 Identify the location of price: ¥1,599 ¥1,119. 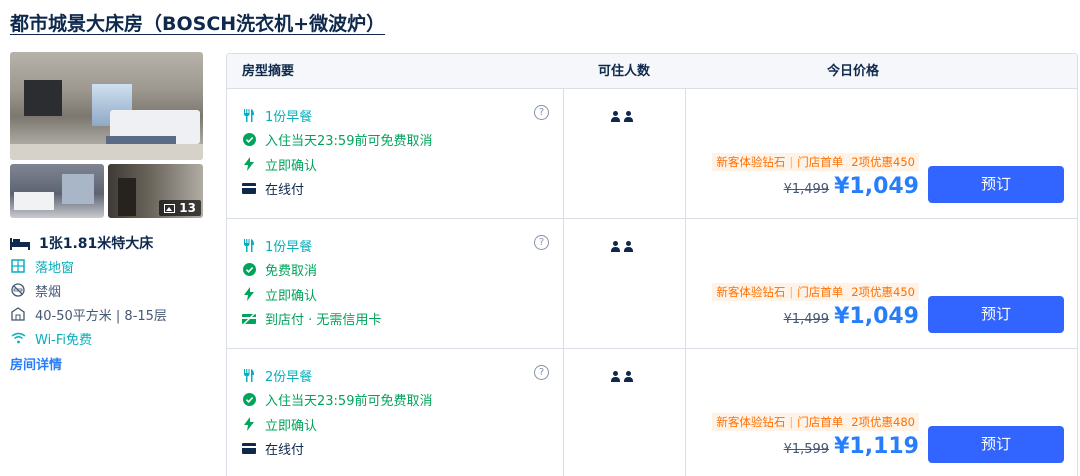
(851, 446).